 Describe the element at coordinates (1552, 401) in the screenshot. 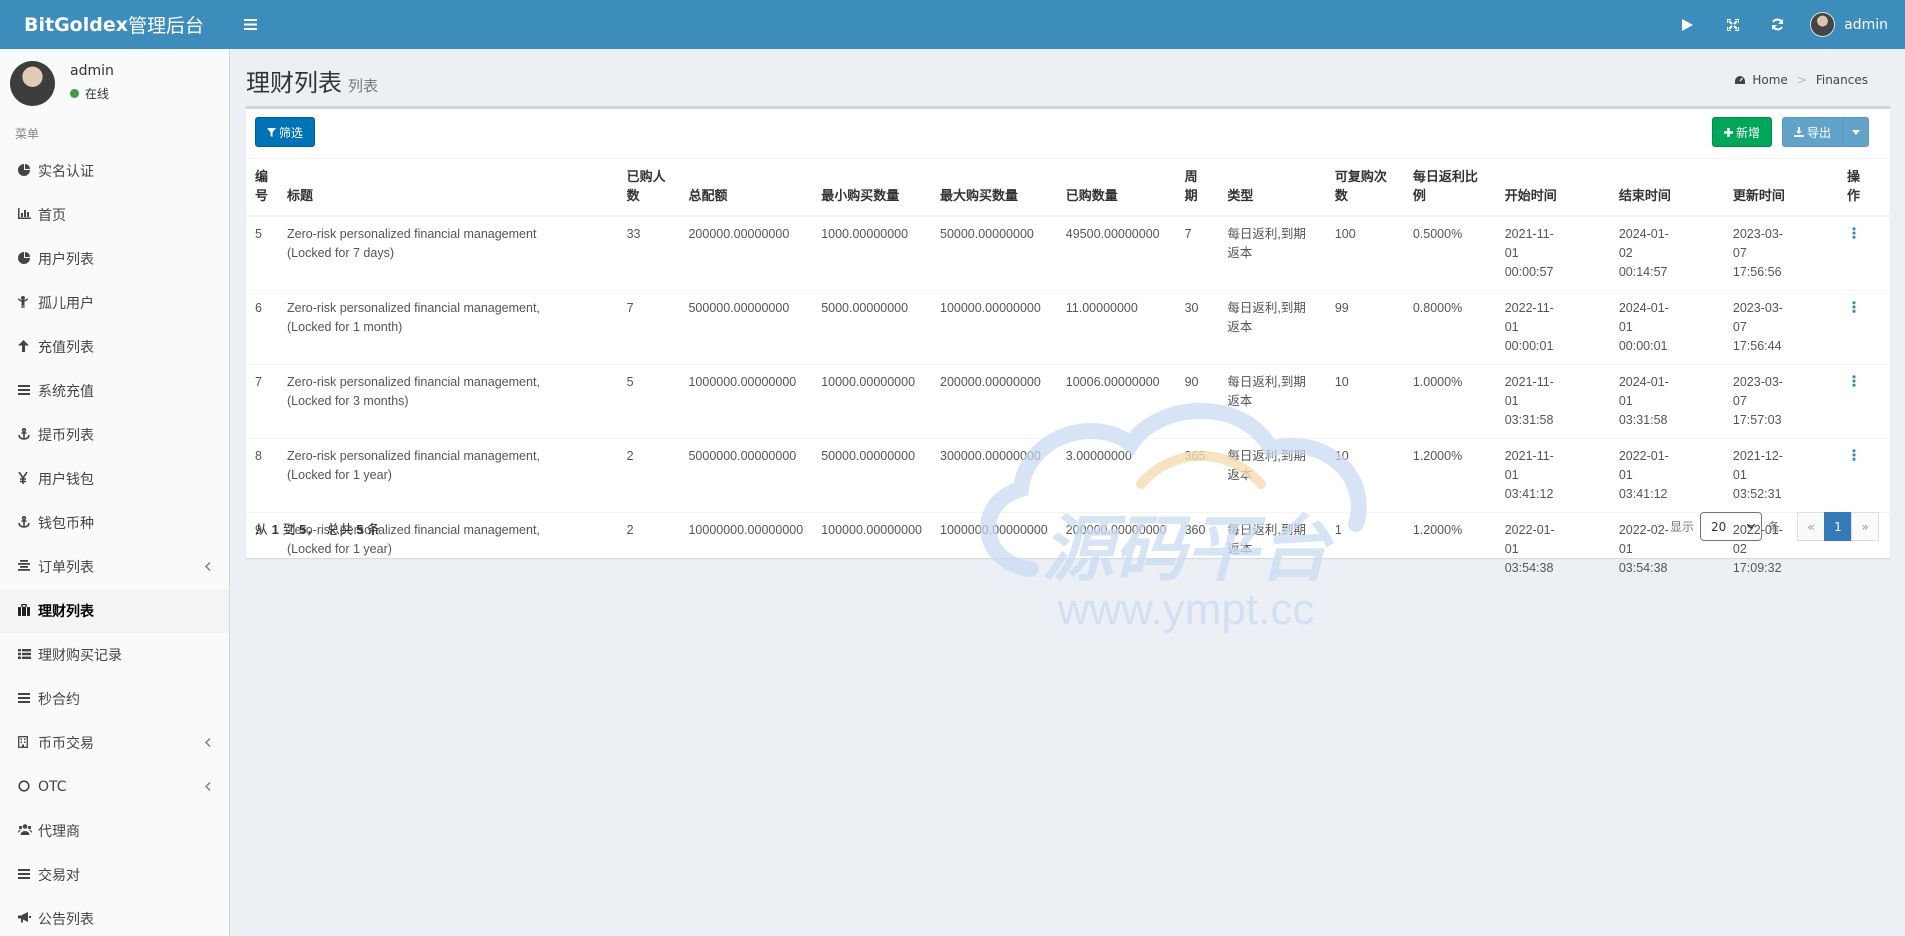

I see `cell-start: 2021-11-01 03:31:58` at that location.